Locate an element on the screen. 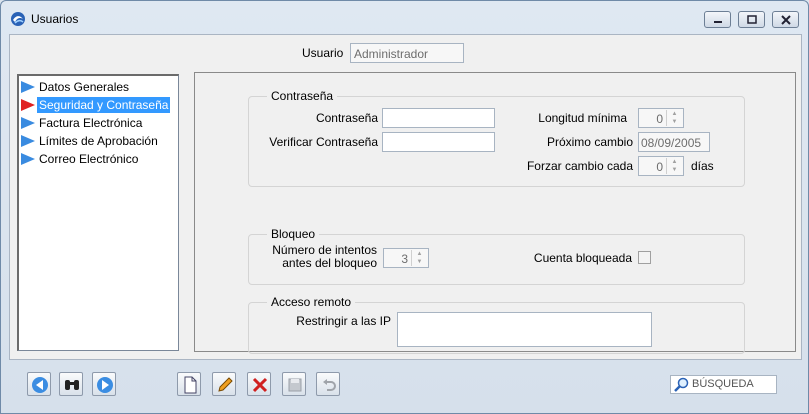 This screenshot has width=809, height=414. sidebar-item-datos-generales: Datos Generales is located at coordinates (98, 87).